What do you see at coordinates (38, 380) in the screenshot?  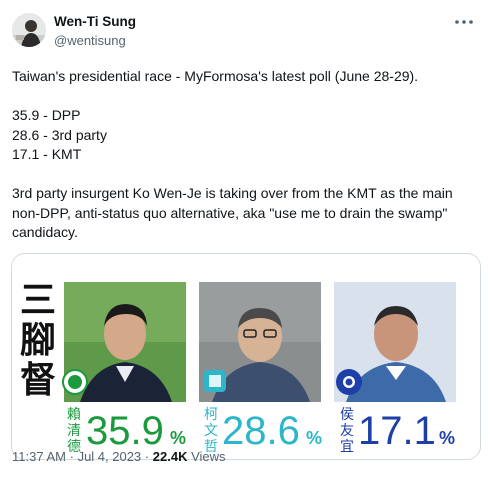 I see `vertical-title-char: 督` at bounding box center [38, 380].